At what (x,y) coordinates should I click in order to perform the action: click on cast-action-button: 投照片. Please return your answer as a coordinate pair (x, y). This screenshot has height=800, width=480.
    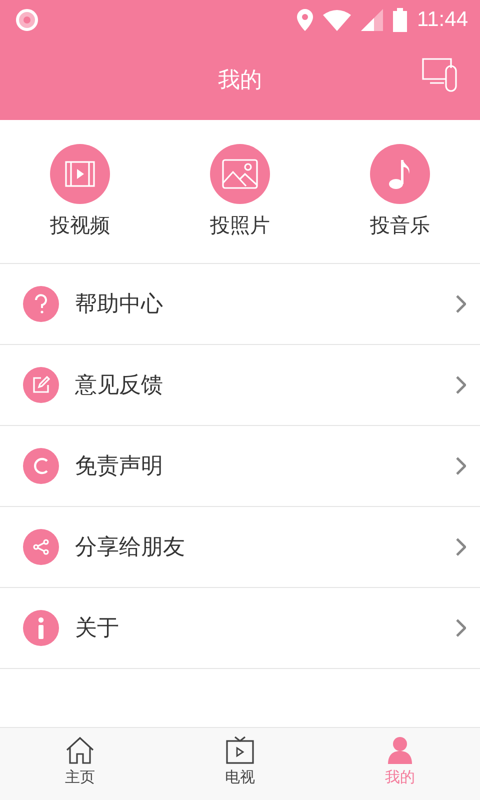
    Looking at the image, I should click on (240, 191).